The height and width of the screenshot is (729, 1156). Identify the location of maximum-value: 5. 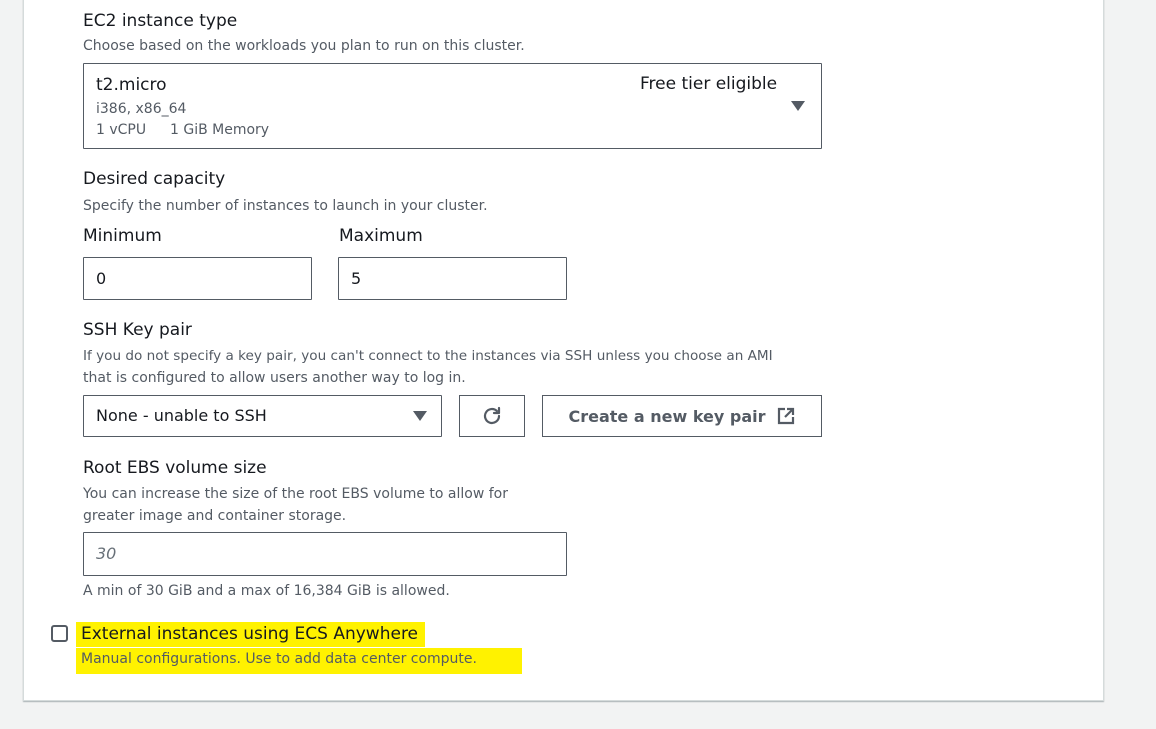
(356, 278).